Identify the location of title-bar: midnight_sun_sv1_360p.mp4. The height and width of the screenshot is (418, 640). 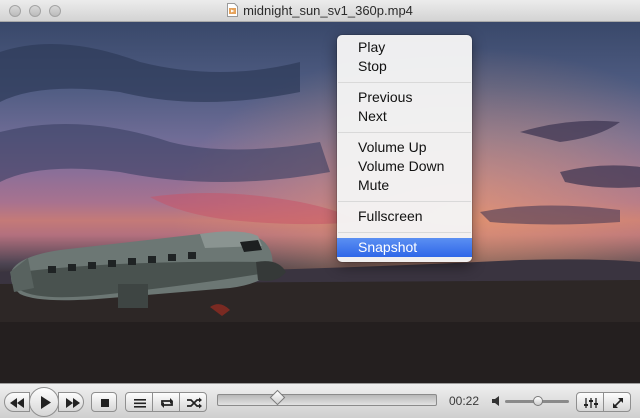
(320, 11).